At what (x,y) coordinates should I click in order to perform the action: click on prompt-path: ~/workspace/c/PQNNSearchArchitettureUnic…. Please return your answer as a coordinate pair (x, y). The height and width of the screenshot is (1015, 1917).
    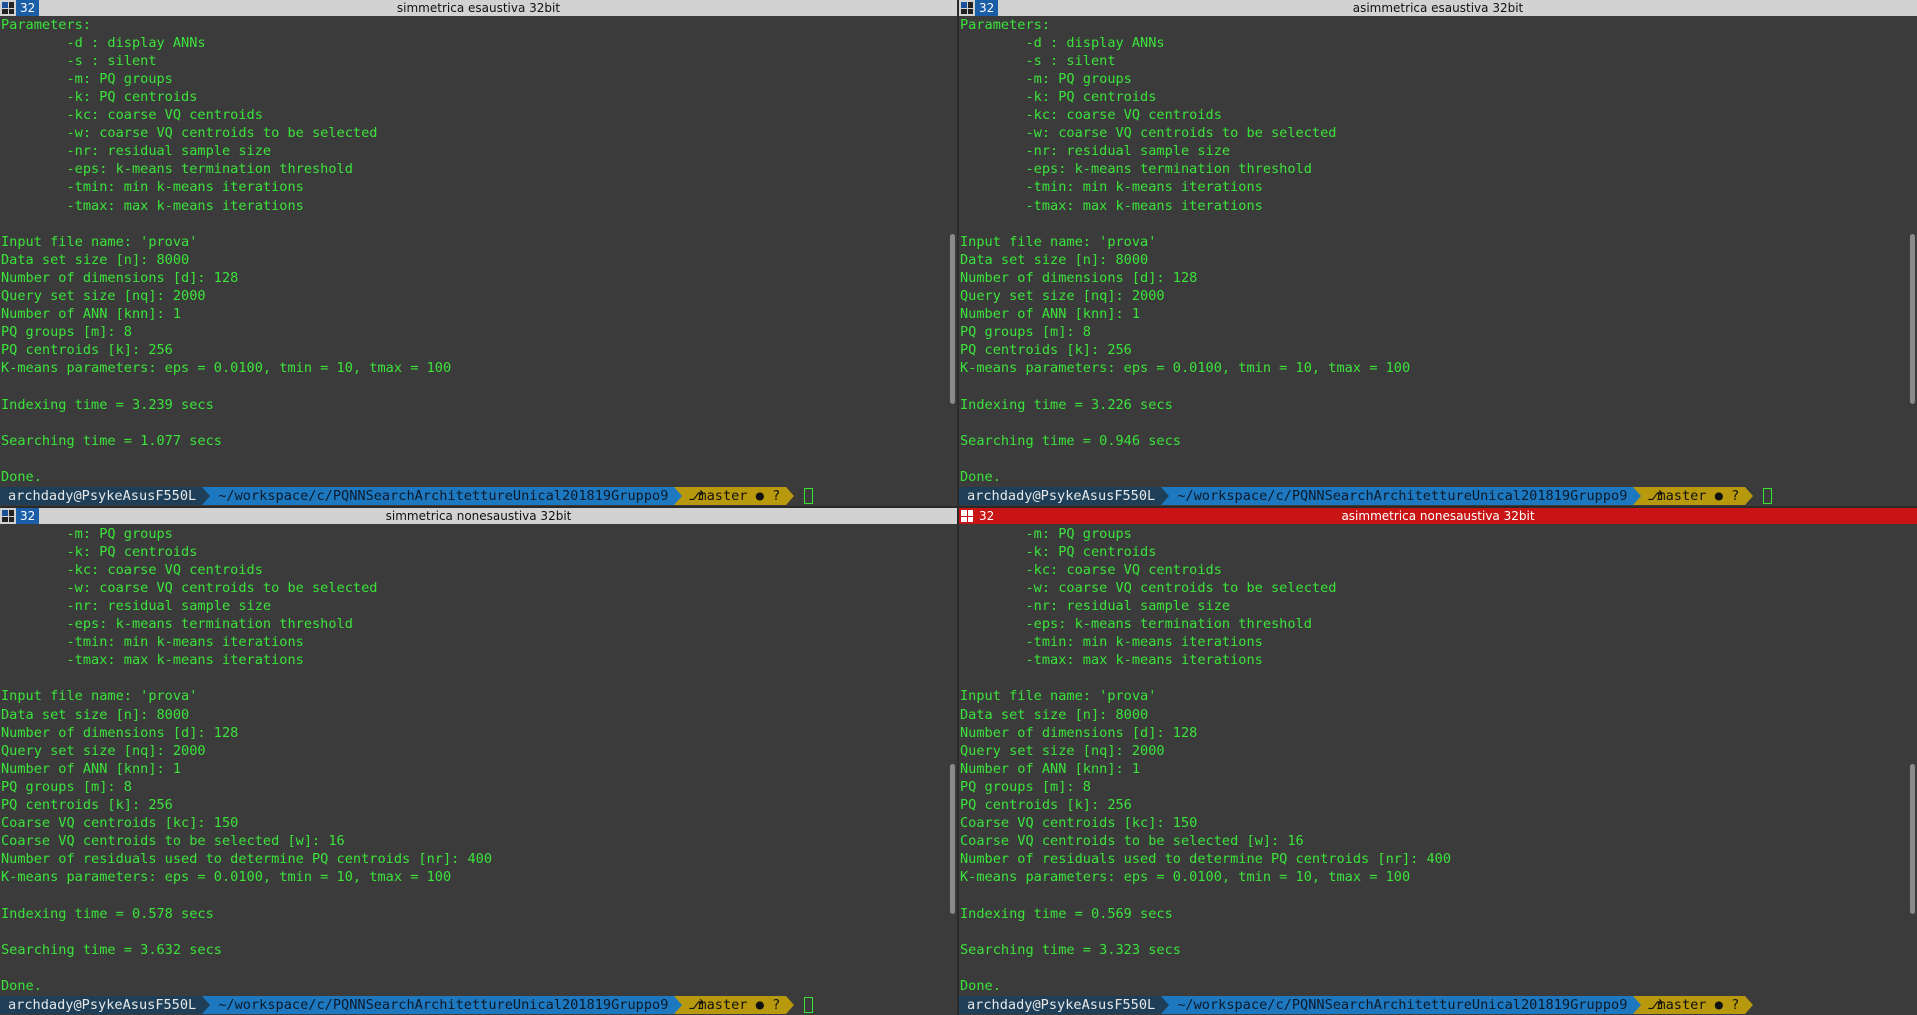
    Looking at the image, I should click on (1401, 1005).